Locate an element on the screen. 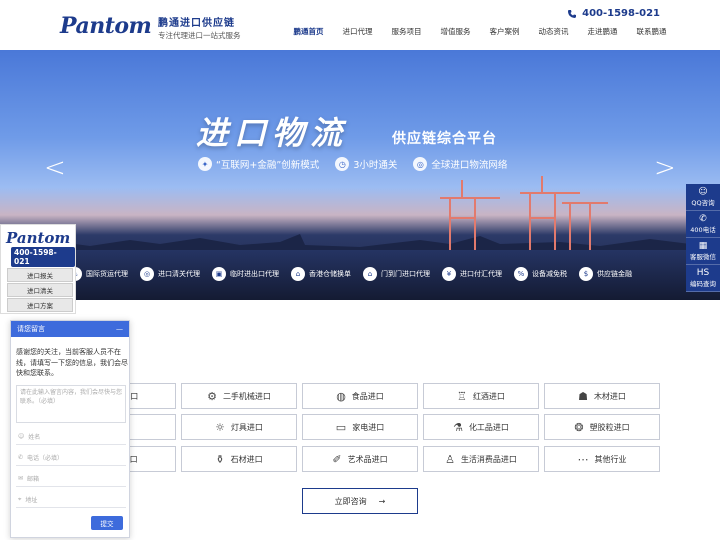 The image size is (720, 540). arrow-right-icon: → is located at coordinates (382, 501).